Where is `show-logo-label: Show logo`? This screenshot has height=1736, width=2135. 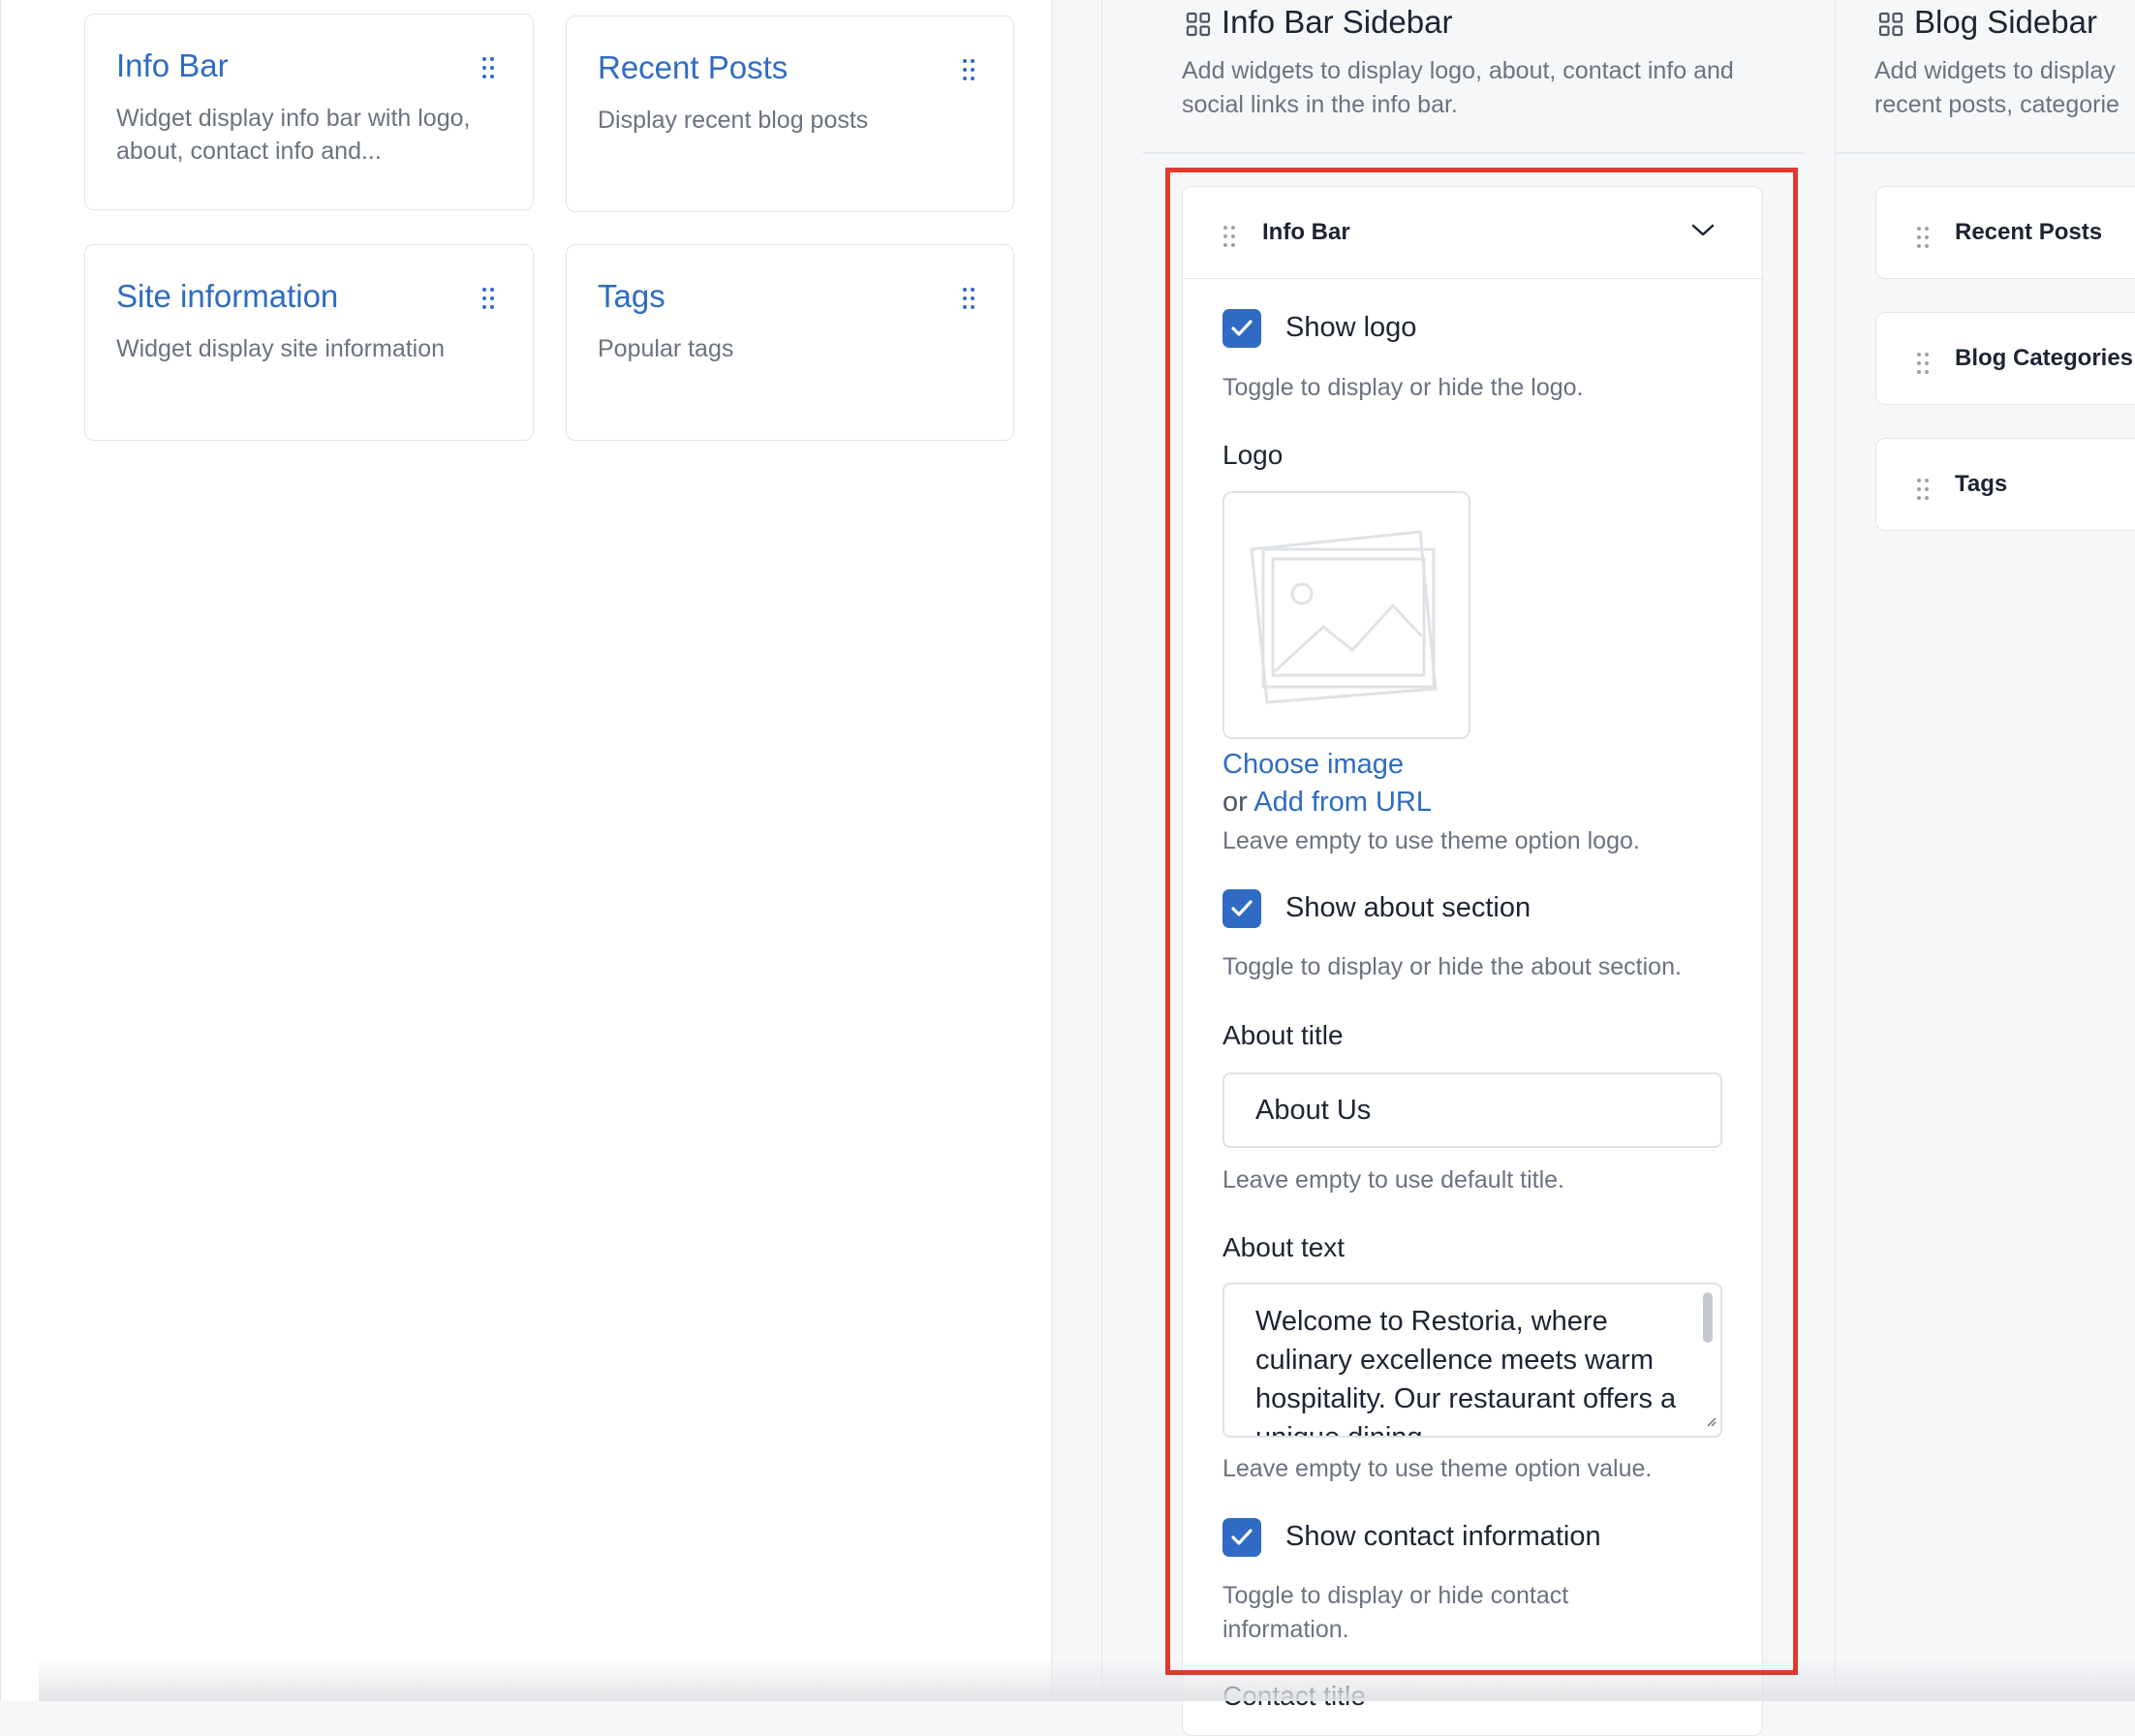 show-logo-label: Show logo is located at coordinates (1350, 328).